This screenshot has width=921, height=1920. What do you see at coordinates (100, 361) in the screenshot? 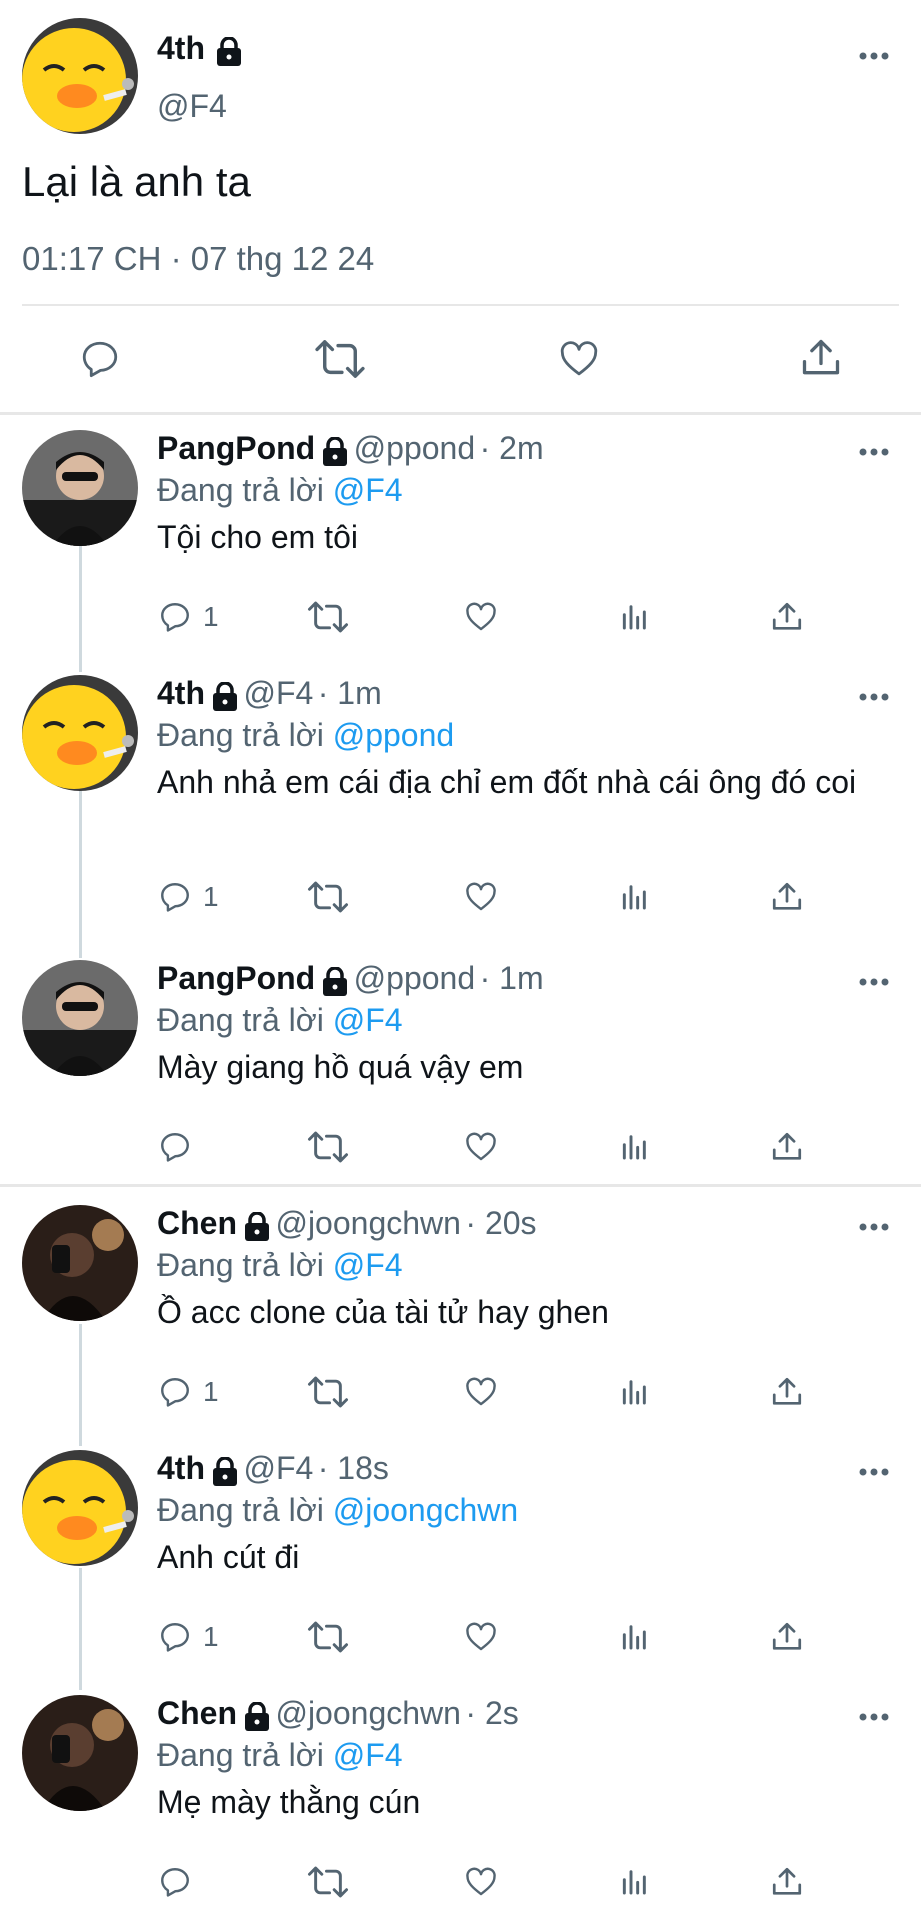
I see `reply-icon` at bounding box center [100, 361].